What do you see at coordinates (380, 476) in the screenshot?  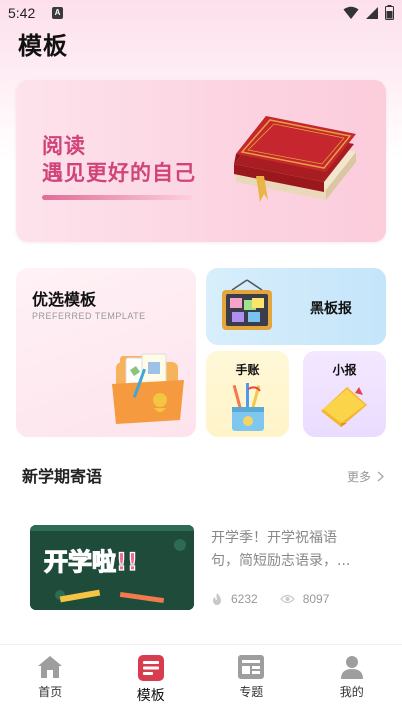 I see `chevron-right-icon` at bounding box center [380, 476].